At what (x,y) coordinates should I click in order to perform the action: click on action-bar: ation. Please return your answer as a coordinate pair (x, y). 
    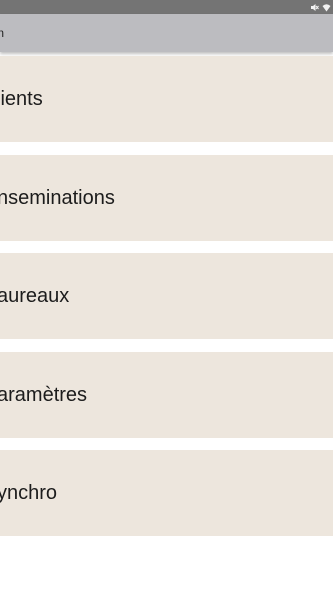
    Looking at the image, I should click on (166, 33).